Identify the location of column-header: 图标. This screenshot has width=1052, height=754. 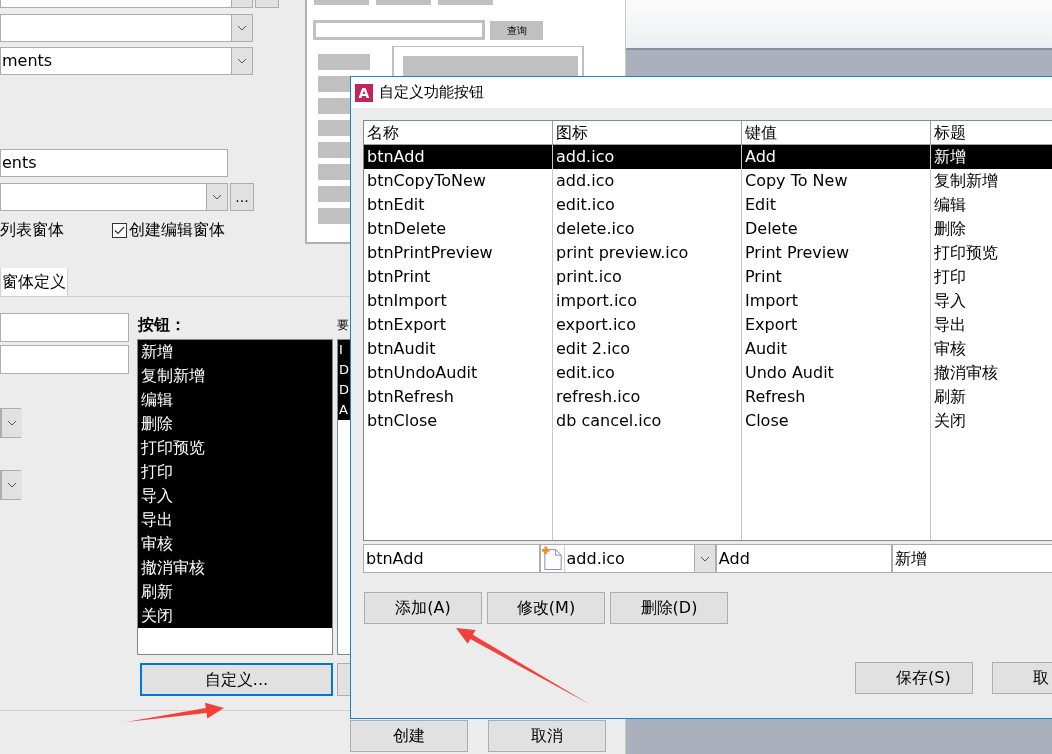
(647, 132).